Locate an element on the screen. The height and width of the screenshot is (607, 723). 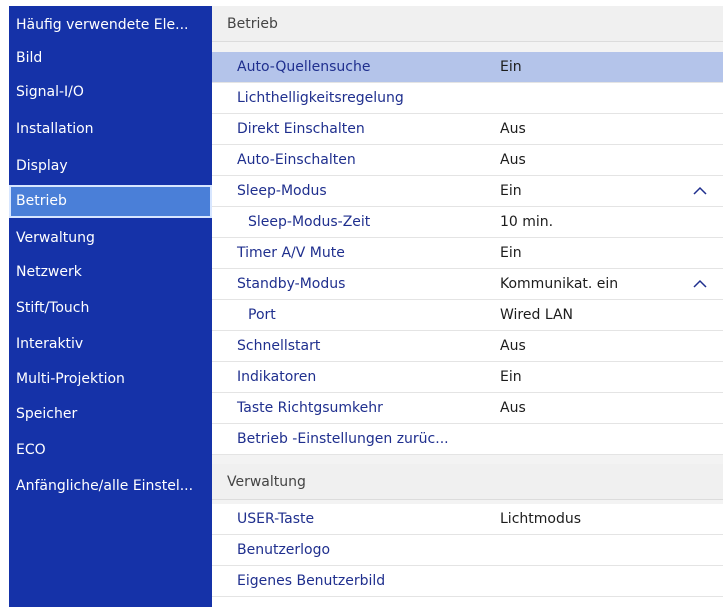
row-user-taste: USER-Taste Lichtmodus is located at coordinates (467, 519).